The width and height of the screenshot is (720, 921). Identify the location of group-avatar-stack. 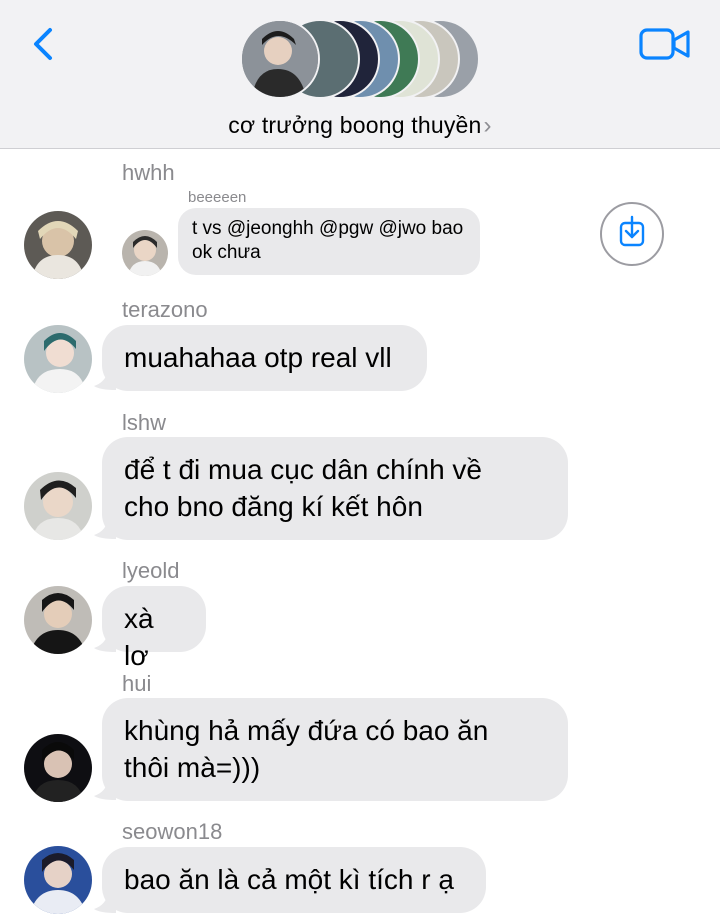
(360, 60).